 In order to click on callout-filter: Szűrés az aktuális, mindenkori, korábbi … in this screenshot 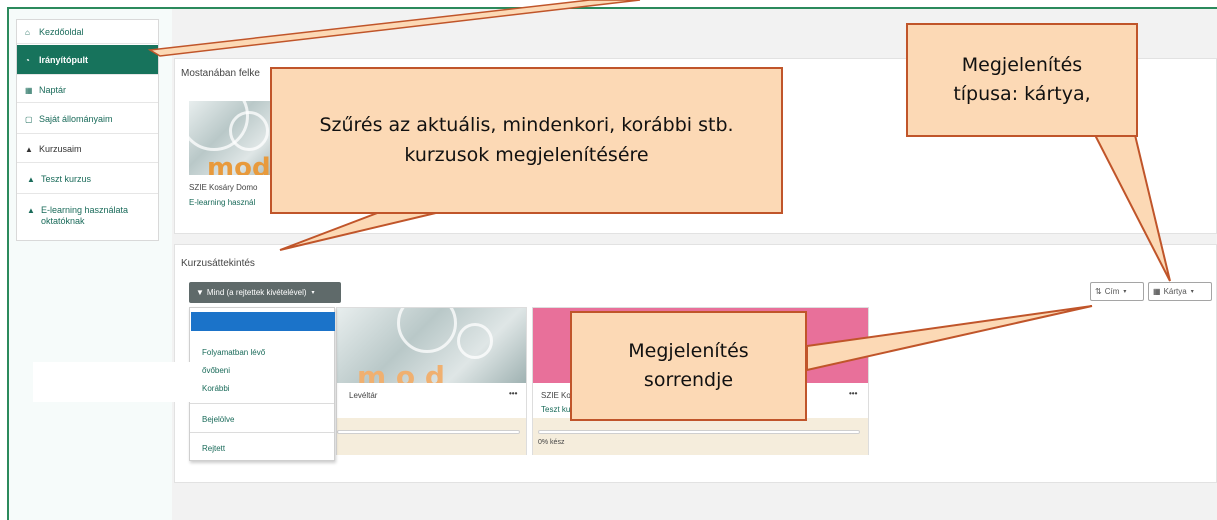, I will do `click(526, 140)`.